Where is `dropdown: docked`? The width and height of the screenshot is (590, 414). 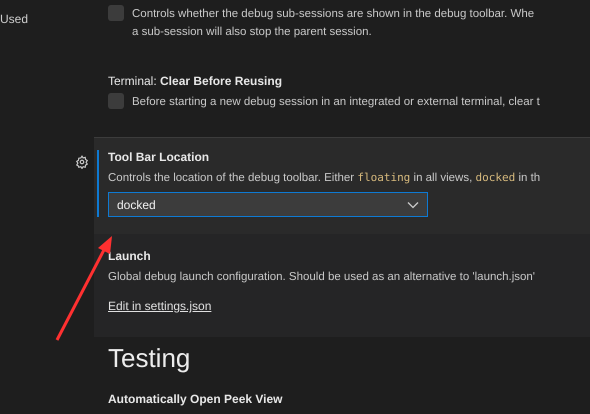 dropdown: docked is located at coordinates (268, 204).